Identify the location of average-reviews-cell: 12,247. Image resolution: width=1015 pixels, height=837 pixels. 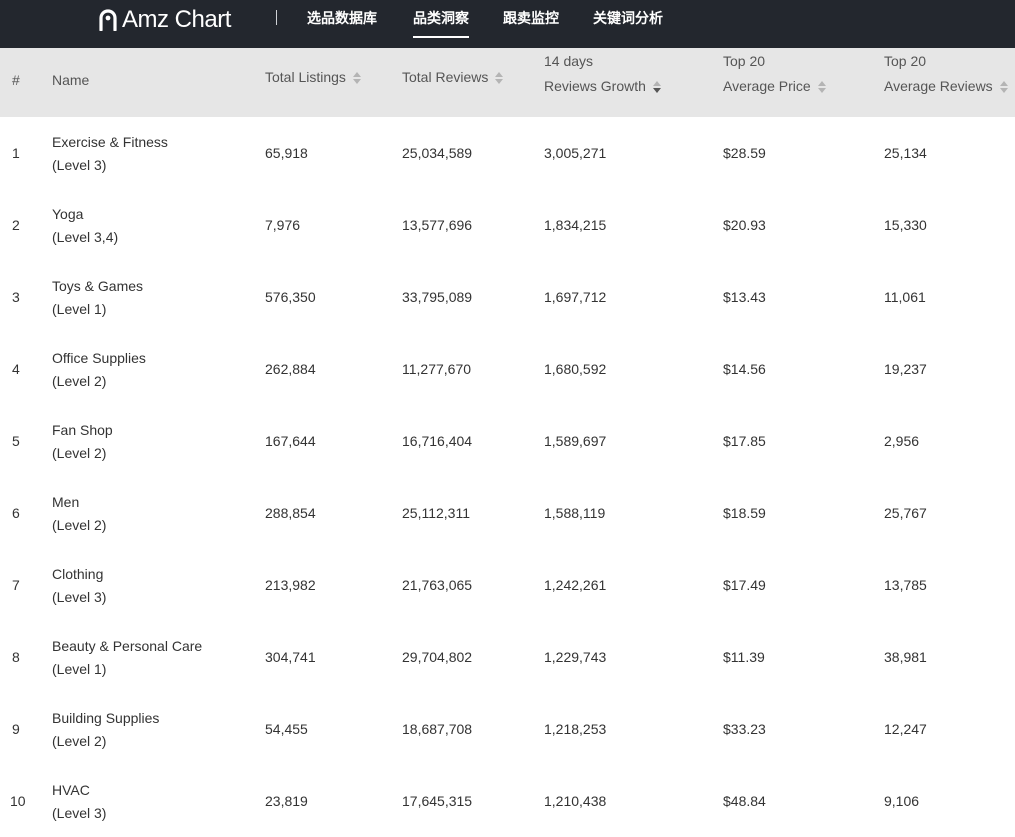
(905, 729).